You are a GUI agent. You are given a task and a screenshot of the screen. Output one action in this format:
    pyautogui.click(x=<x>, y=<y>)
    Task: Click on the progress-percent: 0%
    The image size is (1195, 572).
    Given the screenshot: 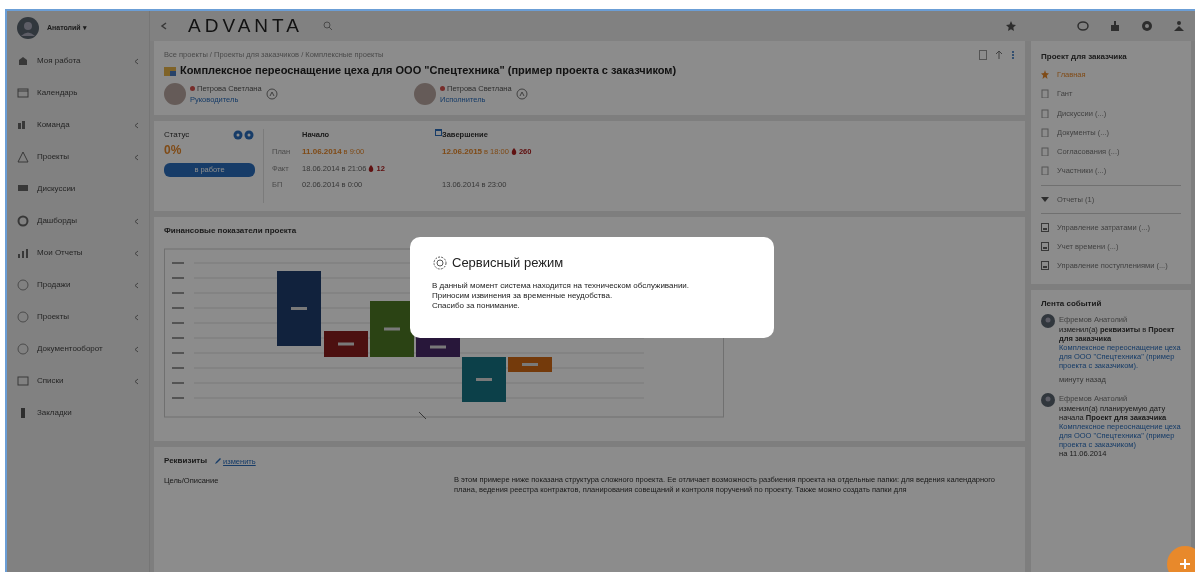 What is the action you would take?
    pyautogui.click(x=173, y=151)
    